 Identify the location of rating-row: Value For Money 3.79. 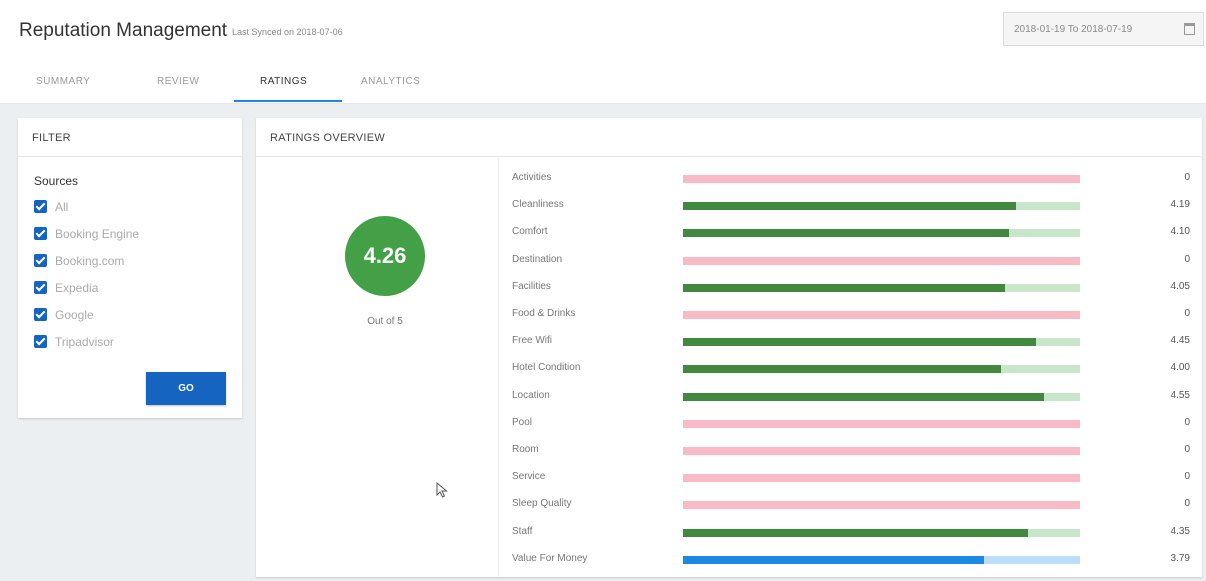
(857, 560).